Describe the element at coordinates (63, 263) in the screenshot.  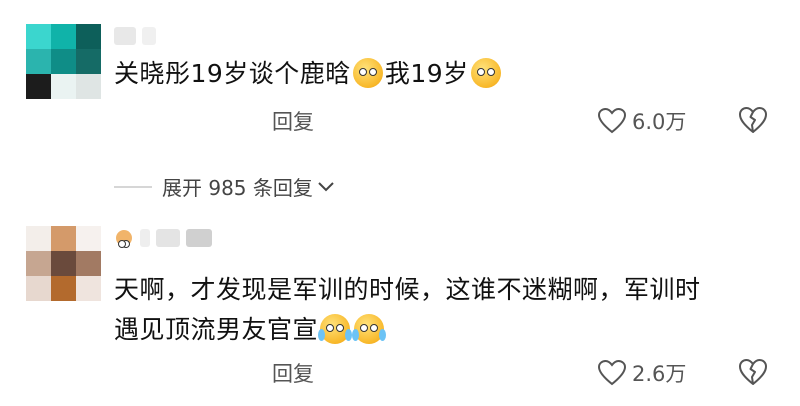
I see `avatar` at that location.